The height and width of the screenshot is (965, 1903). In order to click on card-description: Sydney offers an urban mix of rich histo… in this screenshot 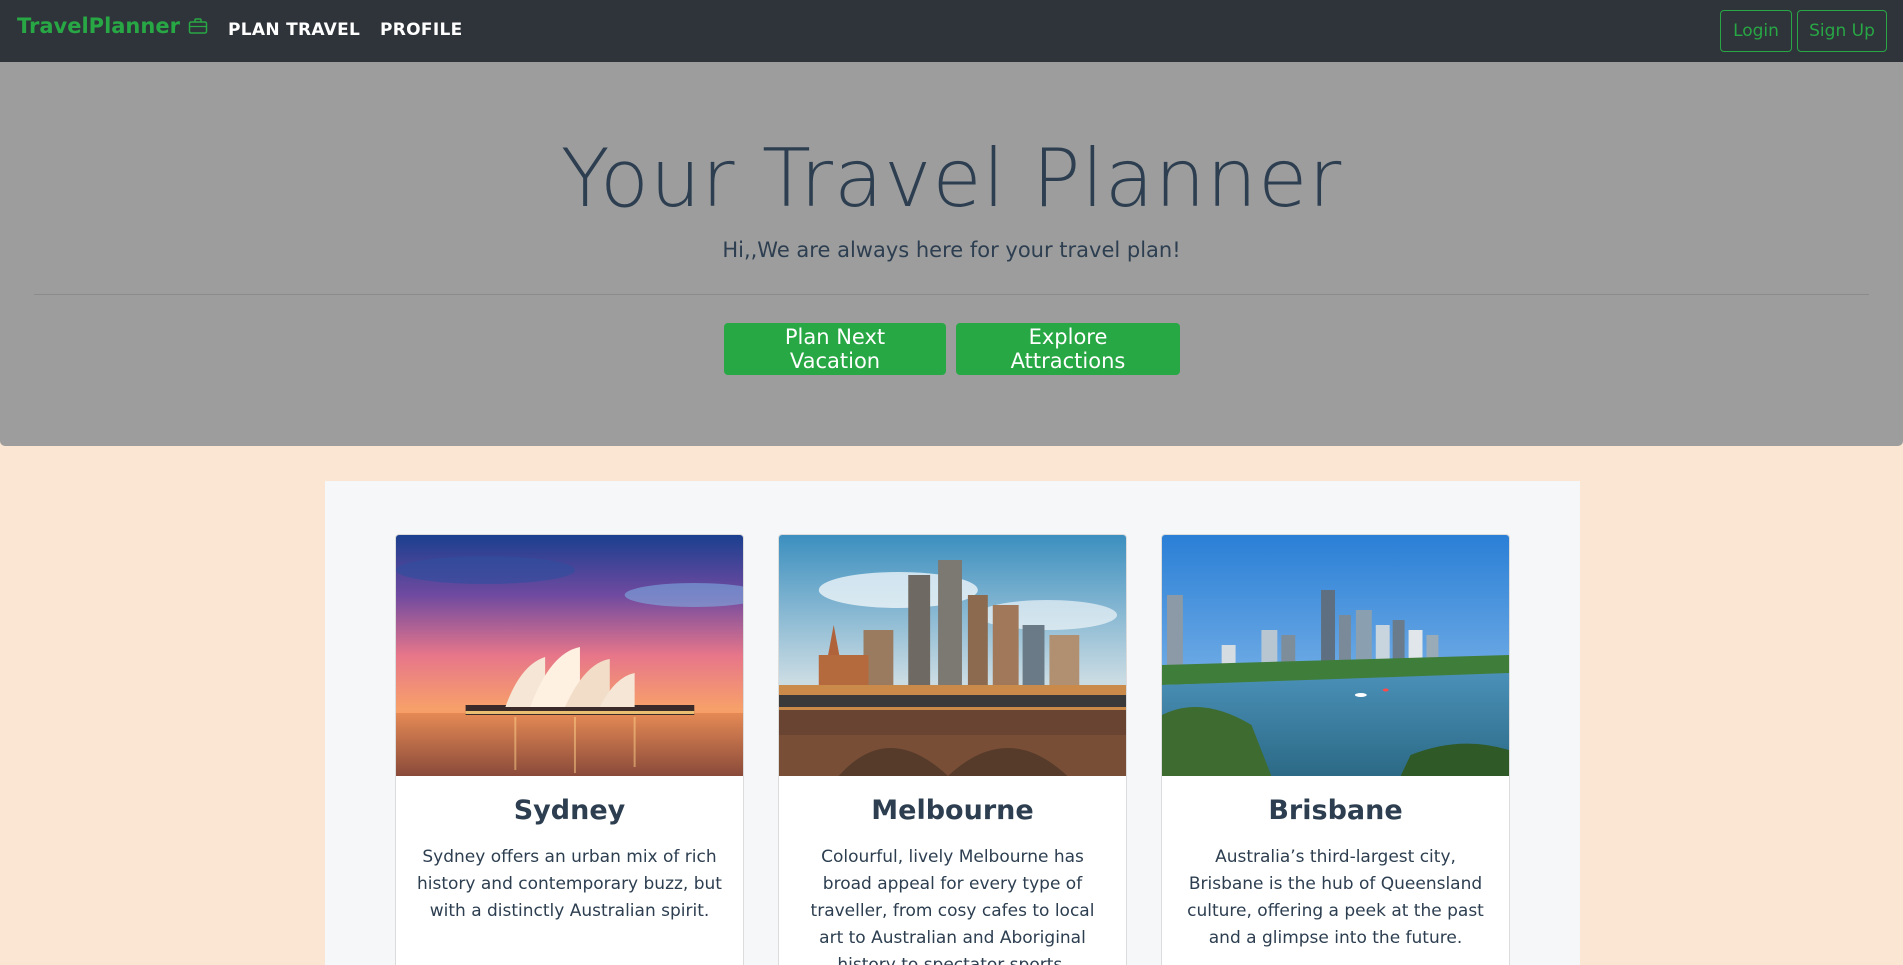, I will do `click(569, 884)`.